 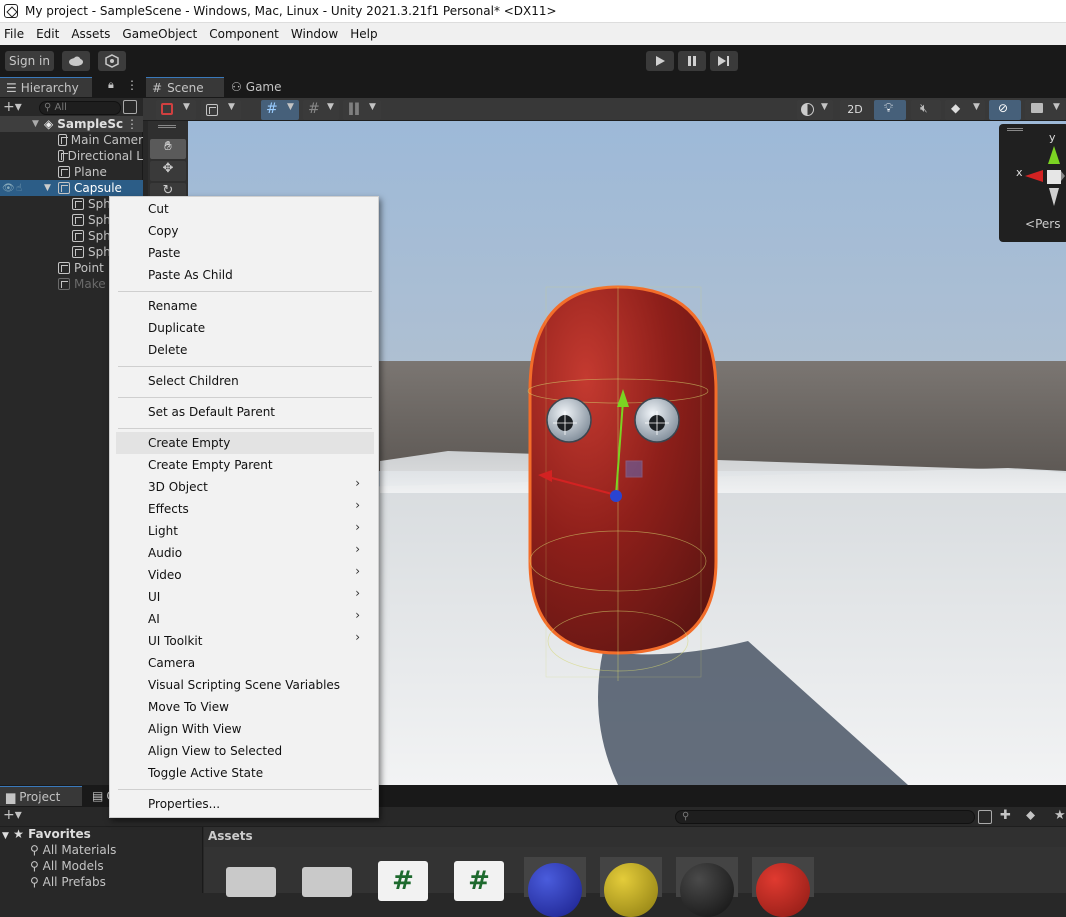 What do you see at coordinates (47, 34) in the screenshot?
I see `menu-edit: Edit` at bounding box center [47, 34].